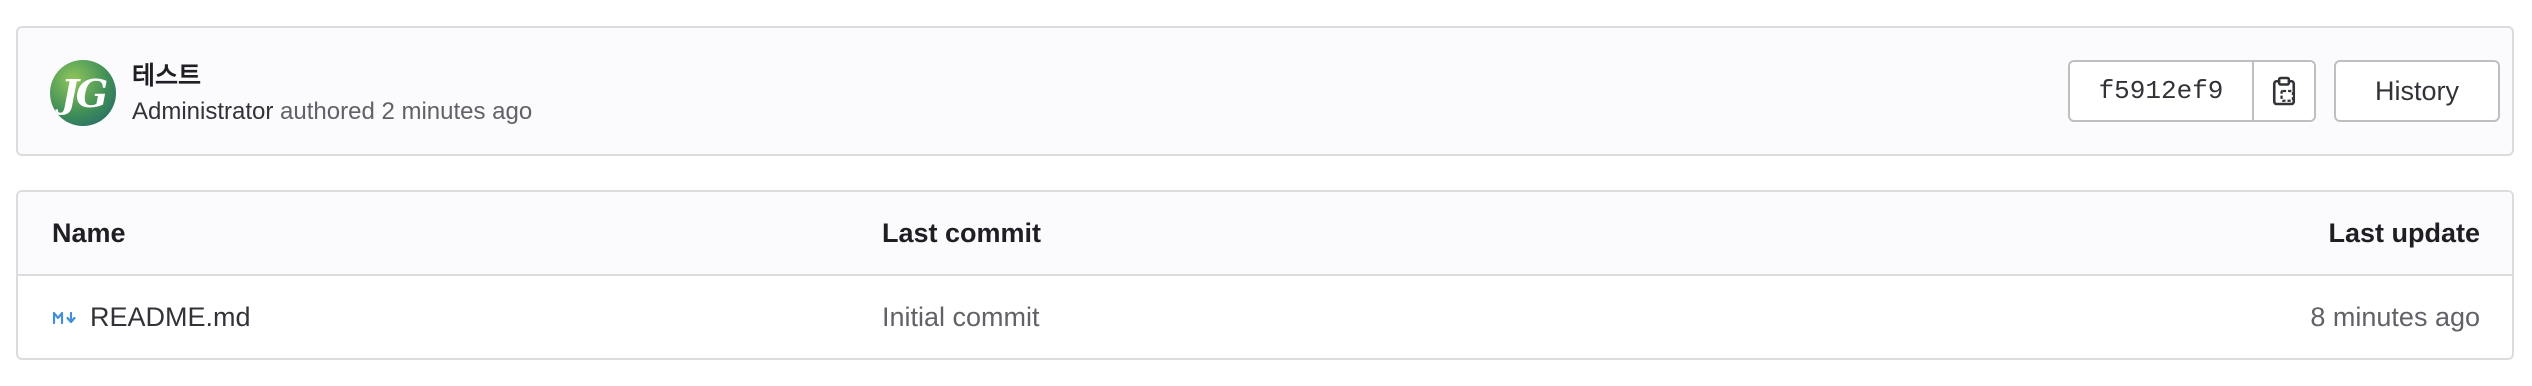 The width and height of the screenshot is (2532, 386). I want to click on column-header-last-update: Last update, so click(2404, 233).